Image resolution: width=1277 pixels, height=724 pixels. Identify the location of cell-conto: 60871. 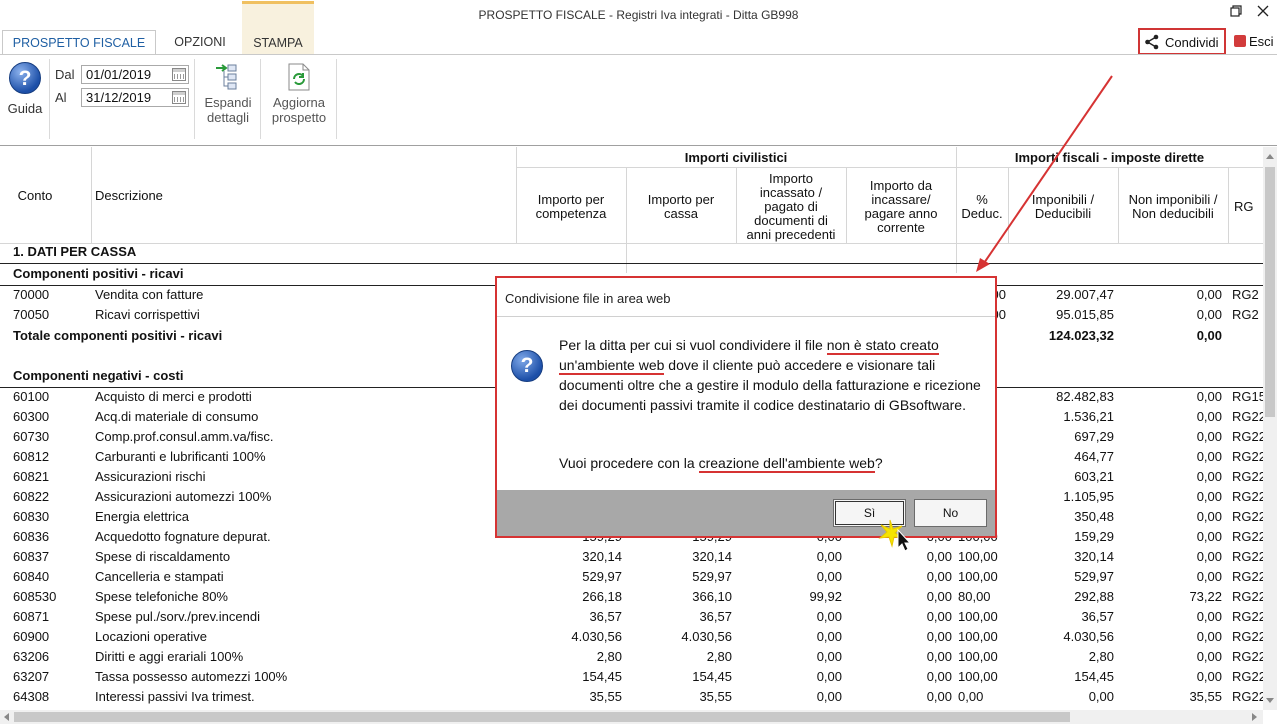
(31, 616).